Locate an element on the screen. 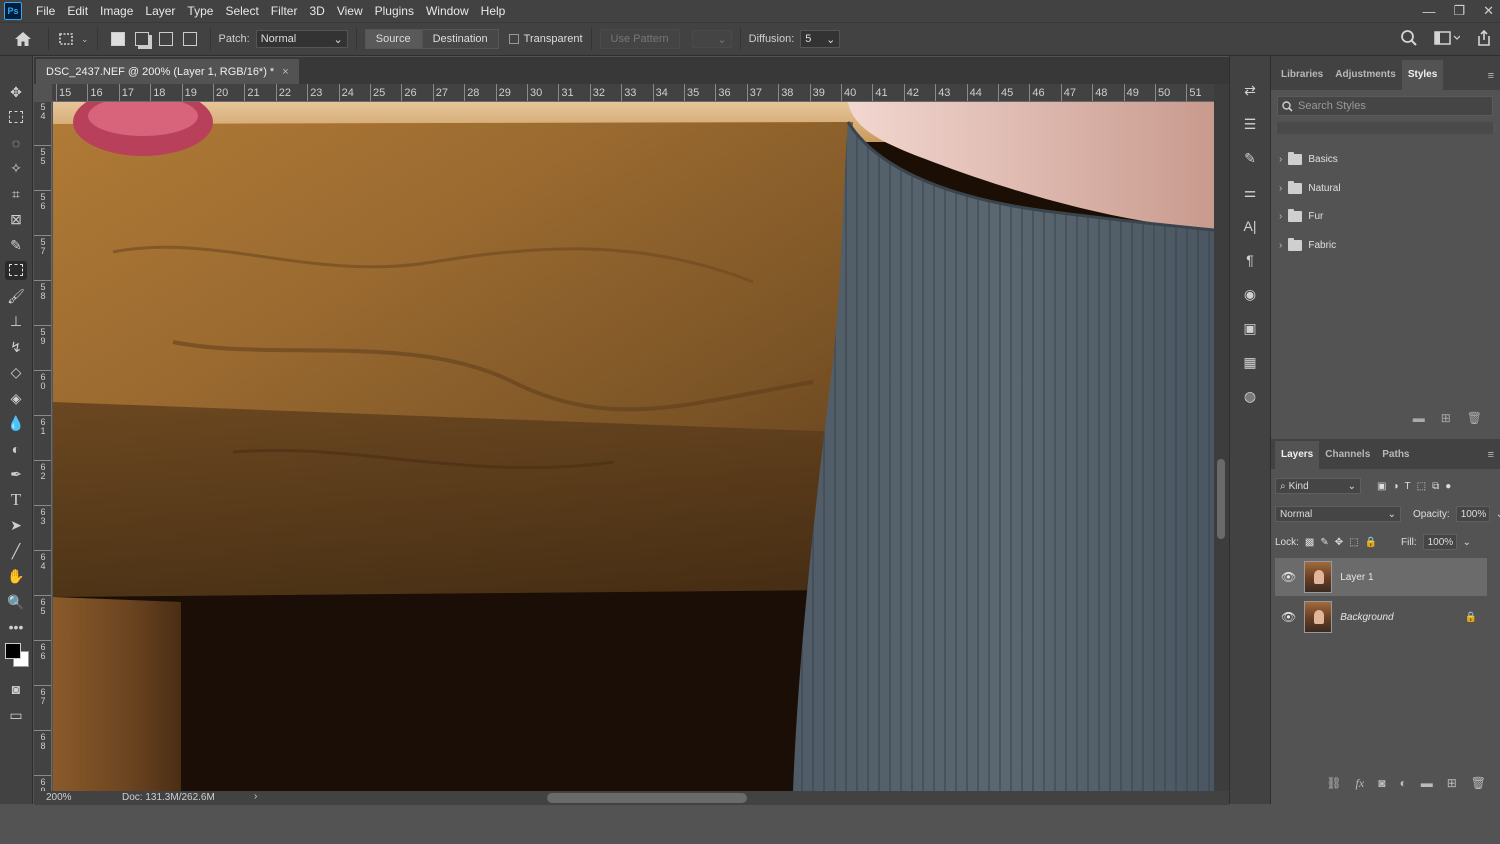  gradients-panel-icon: ▣ is located at coordinates (1250, 328).